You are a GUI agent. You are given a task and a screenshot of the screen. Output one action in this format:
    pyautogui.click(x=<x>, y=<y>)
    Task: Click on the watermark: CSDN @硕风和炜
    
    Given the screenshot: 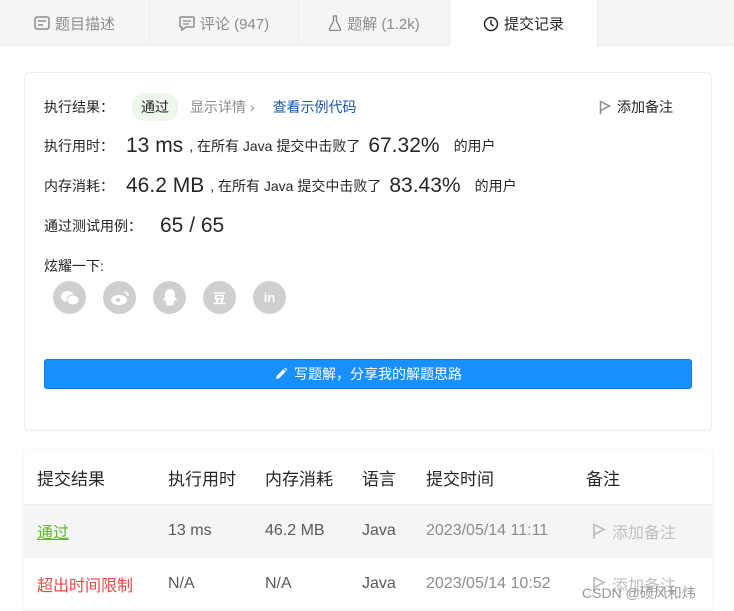 What is the action you would take?
    pyautogui.click(x=639, y=593)
    